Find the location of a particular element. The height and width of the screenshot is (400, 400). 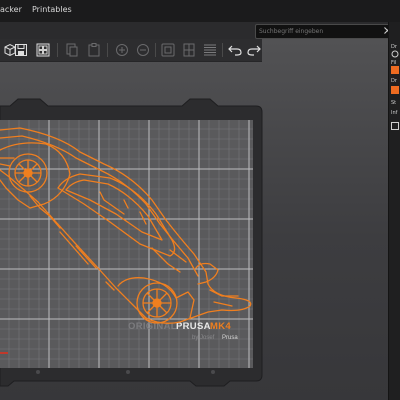

bed-byline-name: Prusa is located at coordinates (230, 338).